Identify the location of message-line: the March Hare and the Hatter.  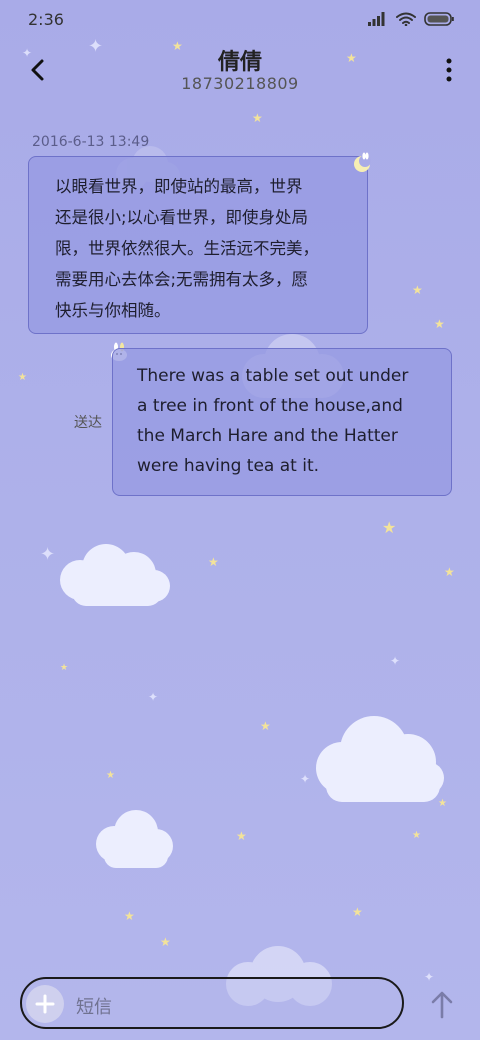
(267, 436).